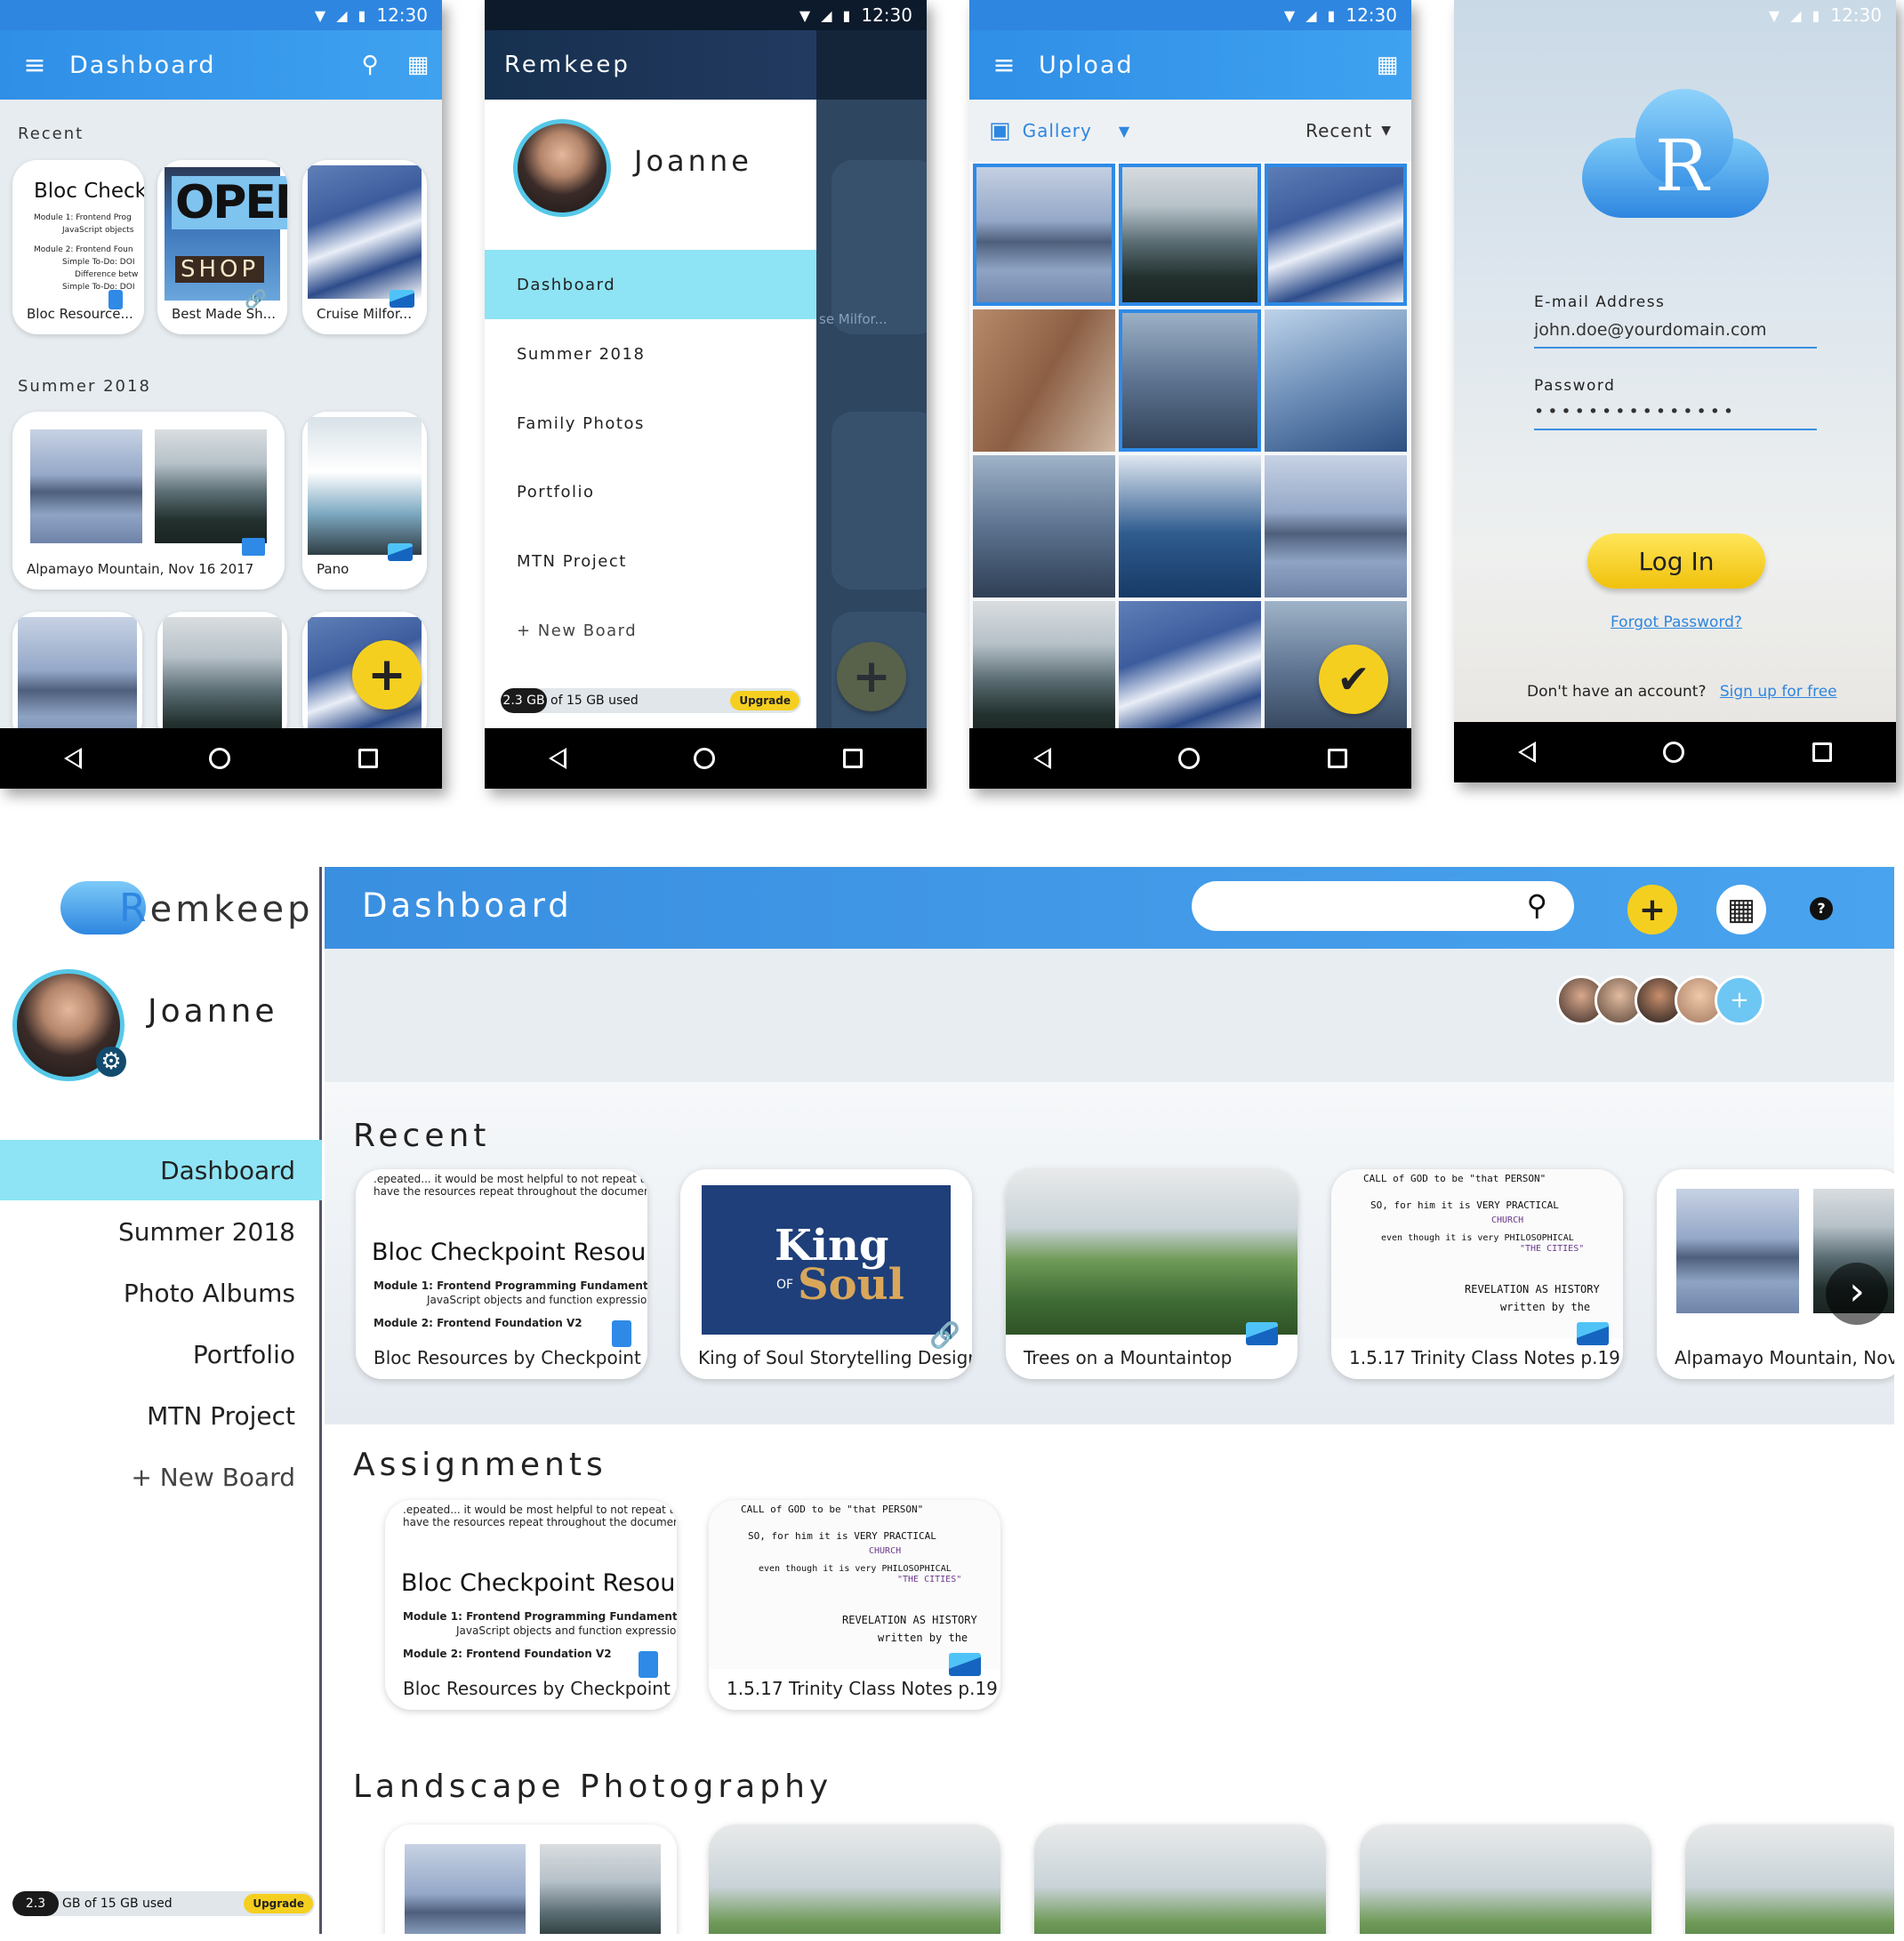 The height and width of the screenshot is (1941, 1904). Describe the element at coordinates (1675, 416) in the screenshot. I see `password-field: •••••••••••••••` at that location.